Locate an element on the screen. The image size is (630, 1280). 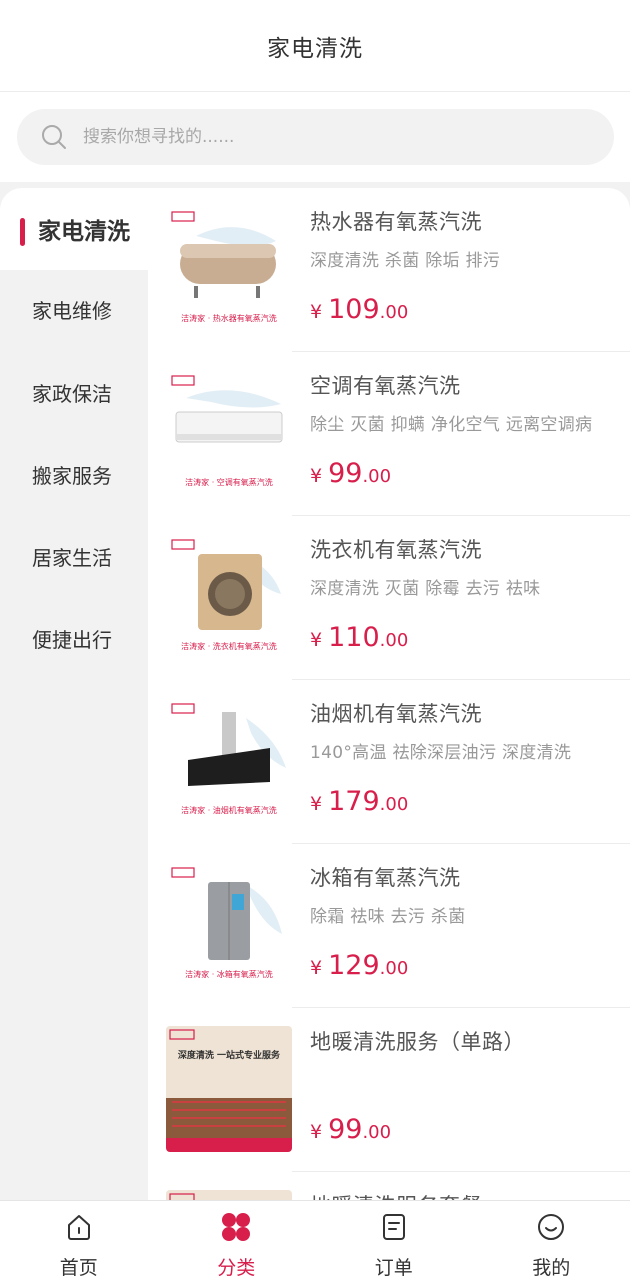
product-description: 深度清洗 灭菌 除霉 去污 祛味 is located at coordinates (425, 589).